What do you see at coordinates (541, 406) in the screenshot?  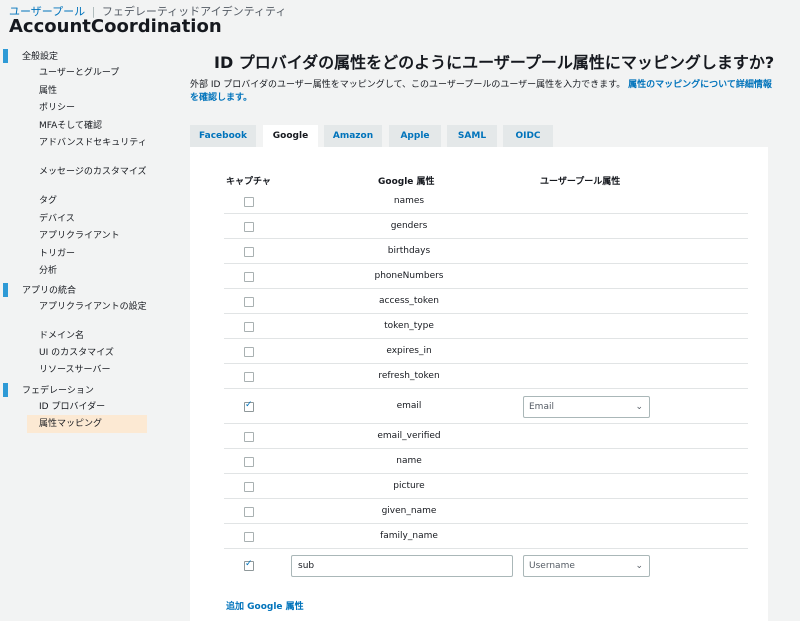 I see `select-value: Email` at bounding box center [541, 406].